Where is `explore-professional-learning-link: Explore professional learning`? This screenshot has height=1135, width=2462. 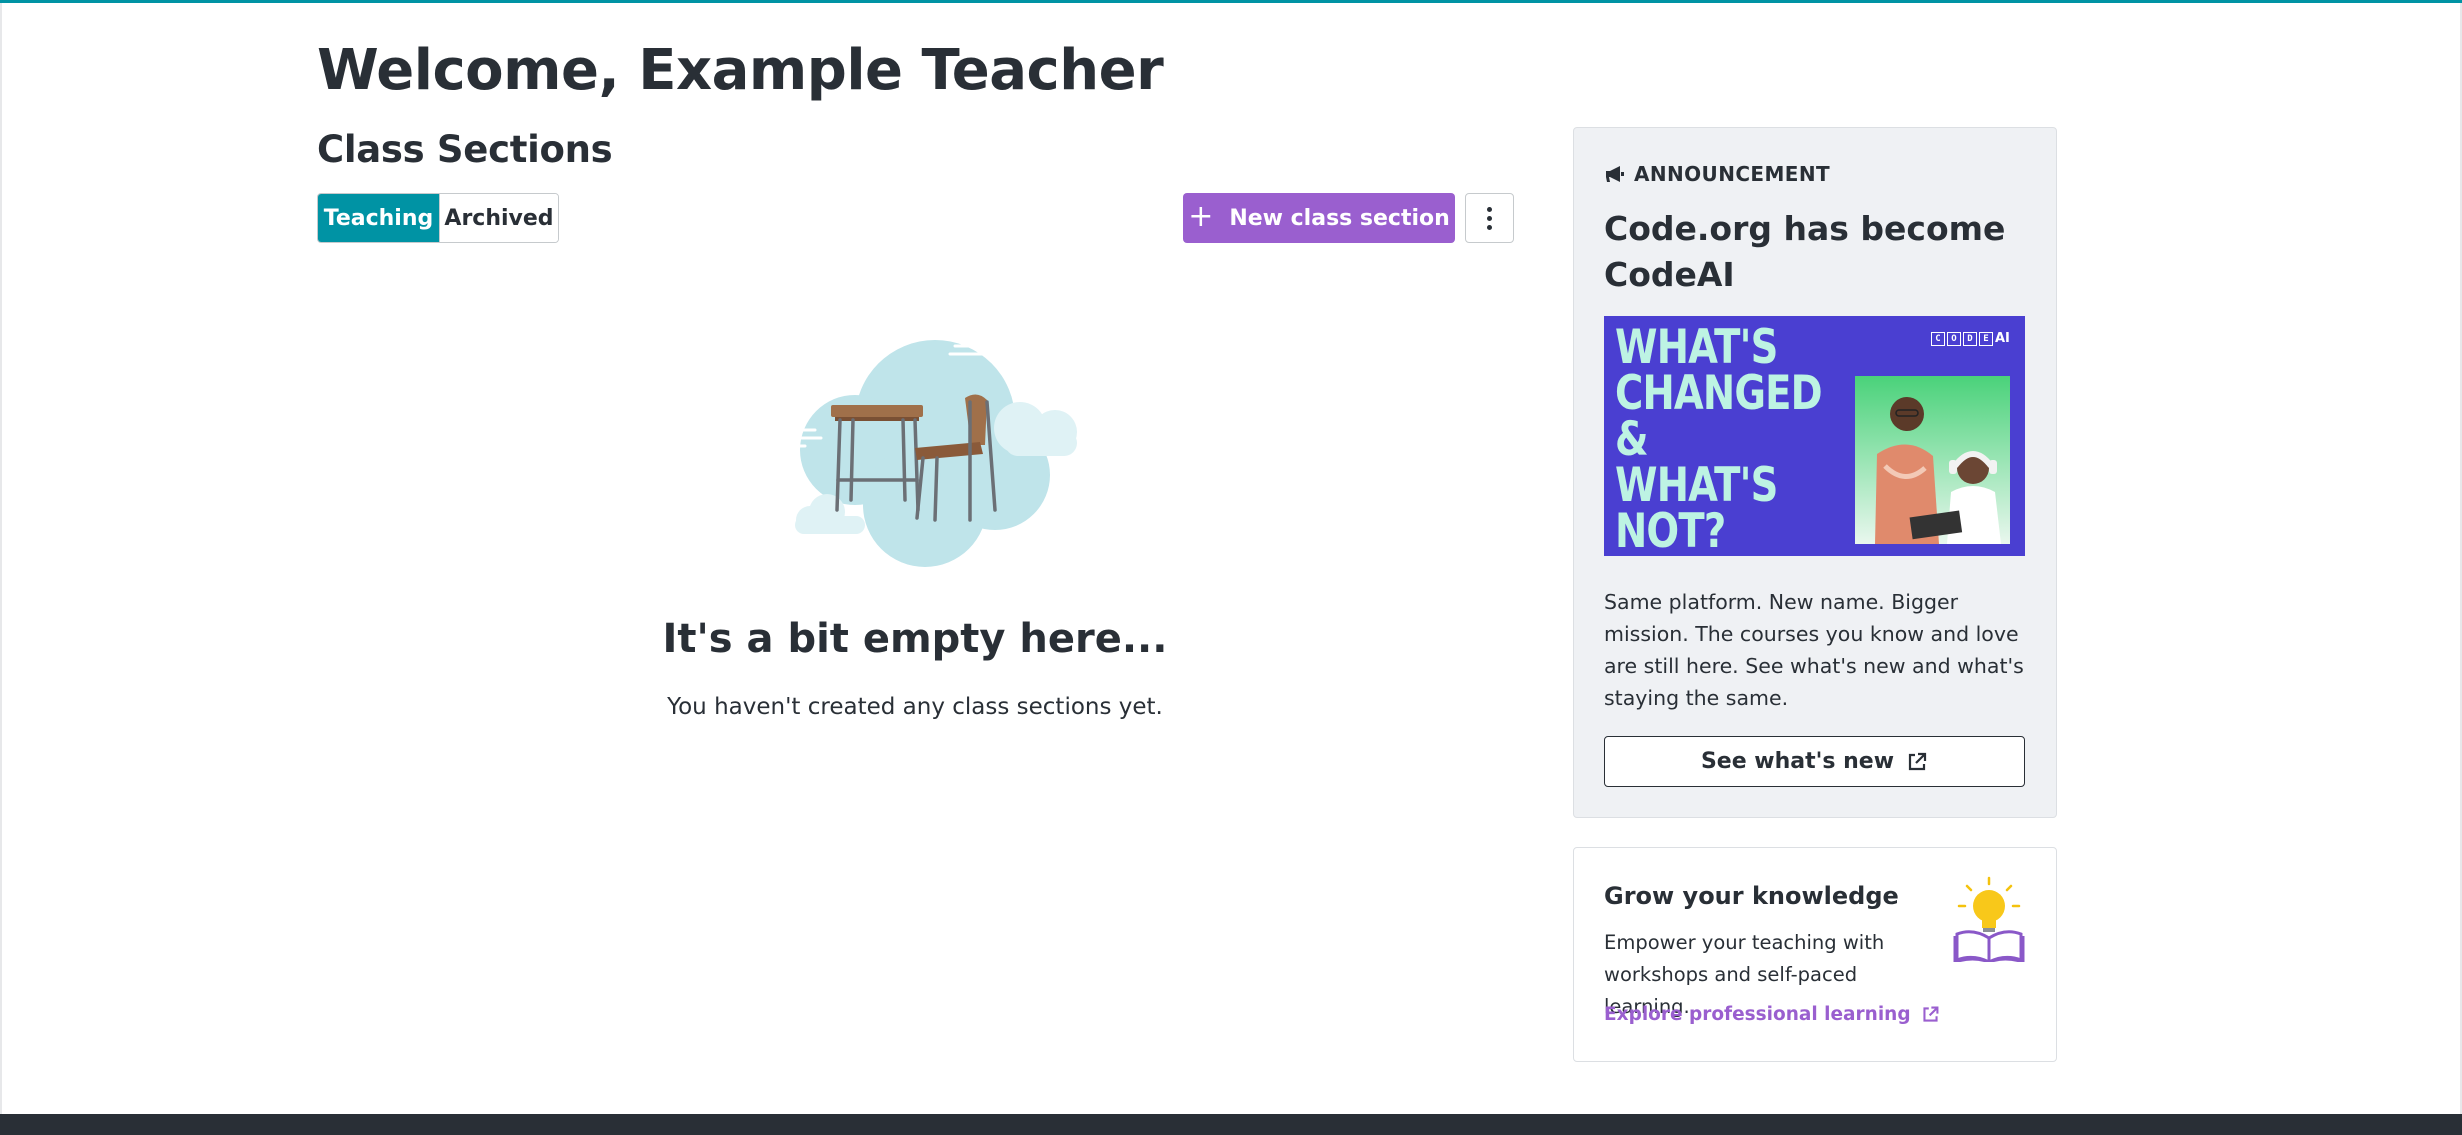 explore-professional-learning-link: Explore professional learning is located at coordinates (1772, 1014).